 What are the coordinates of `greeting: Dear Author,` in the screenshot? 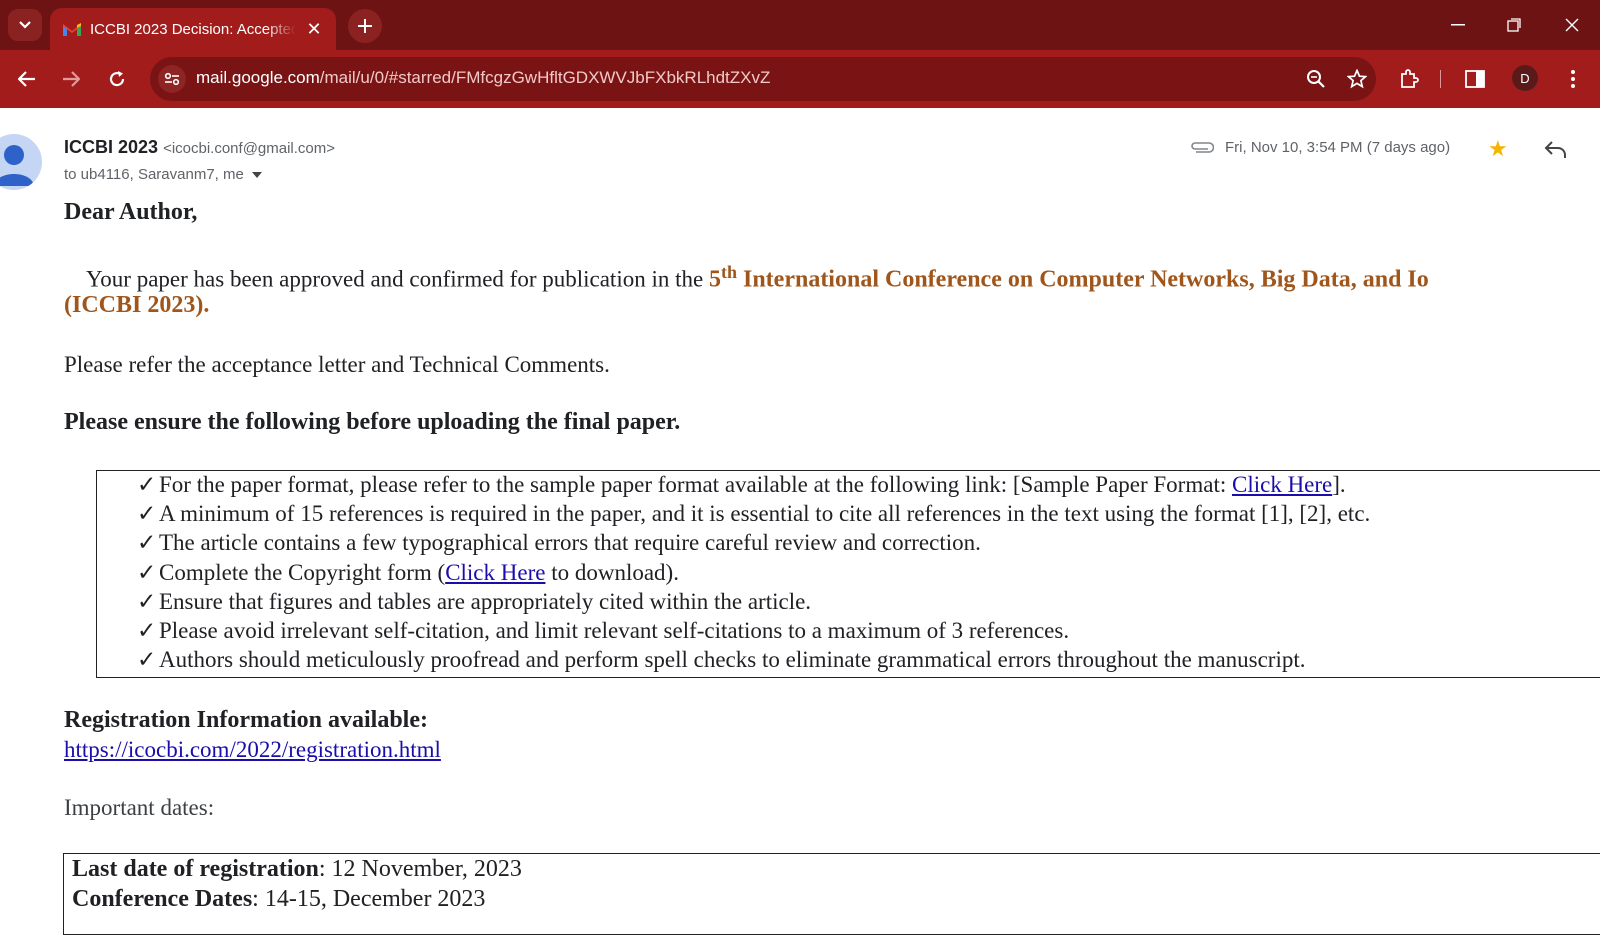 It's located at (131, 212).